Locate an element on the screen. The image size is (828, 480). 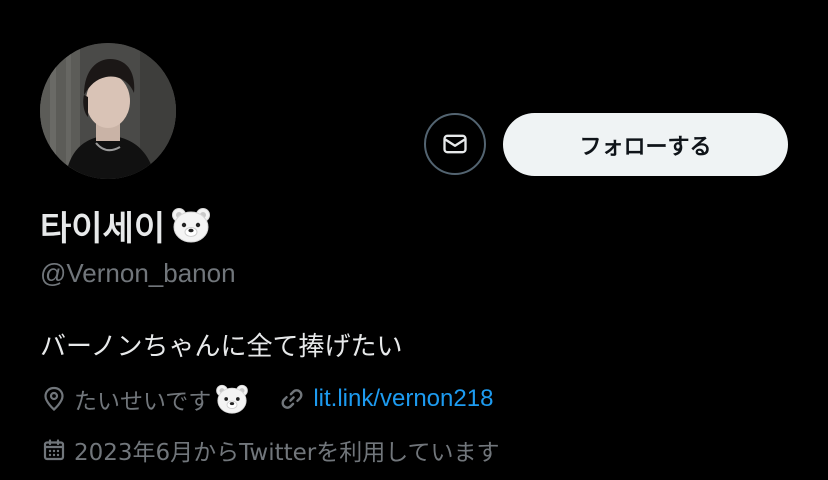
joined-text: 2023年6月からTwitterを利用しています is located at coordinates (287, 453).